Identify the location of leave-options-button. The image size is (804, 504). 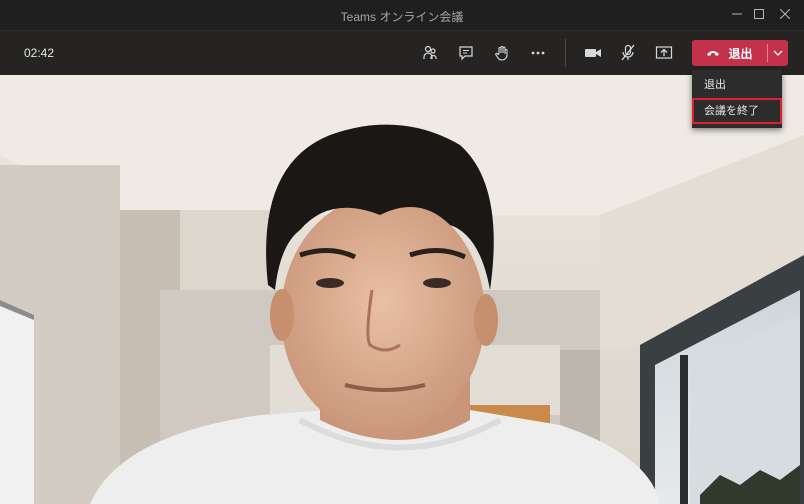
(778, 53).